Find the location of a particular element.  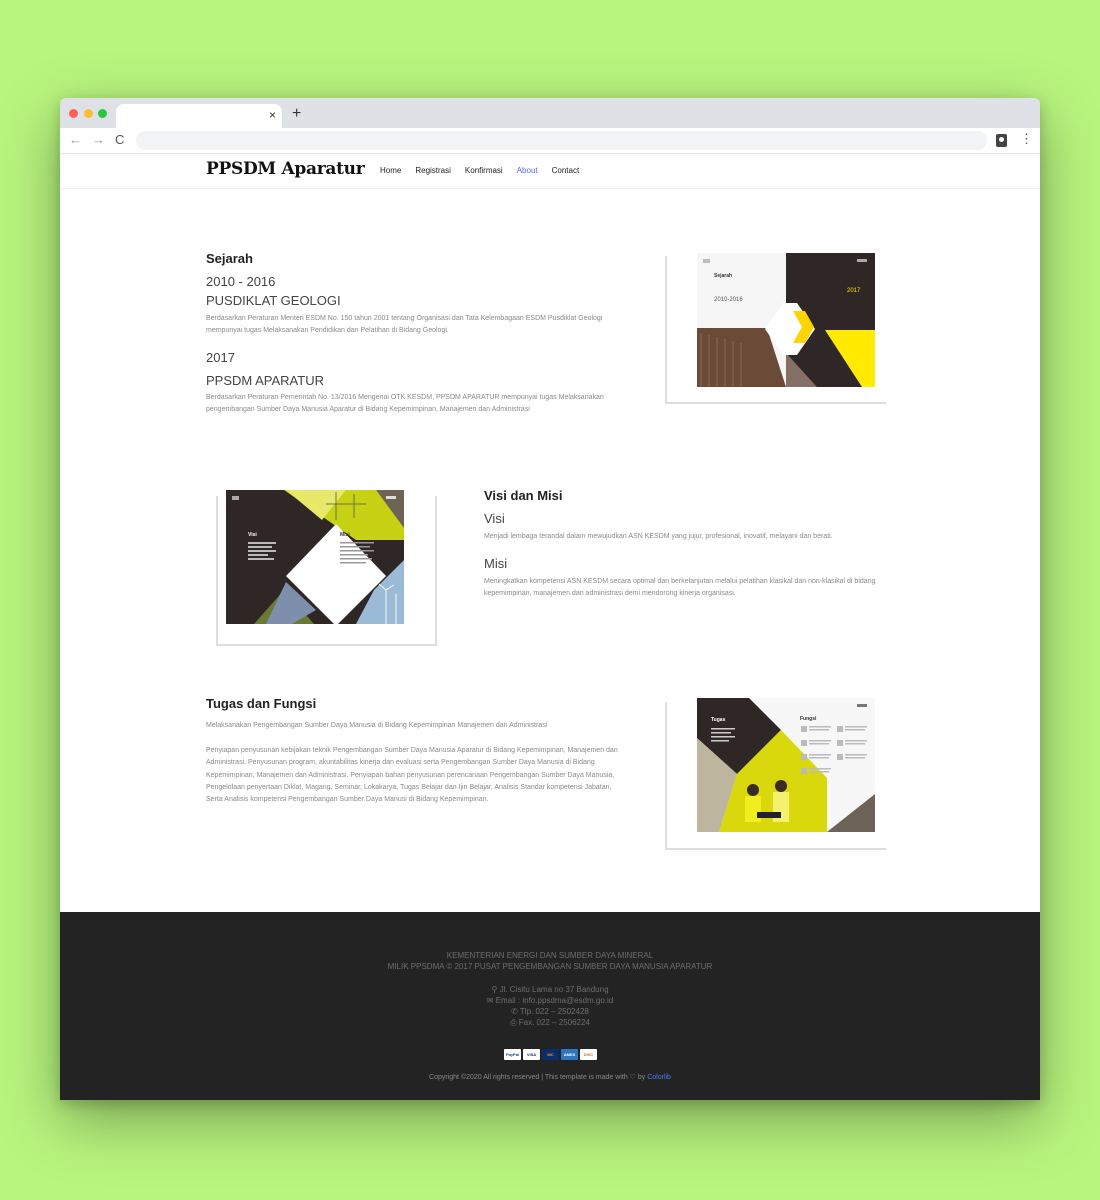

forward-arrow-icon: → is located at coordinates (98, 140).